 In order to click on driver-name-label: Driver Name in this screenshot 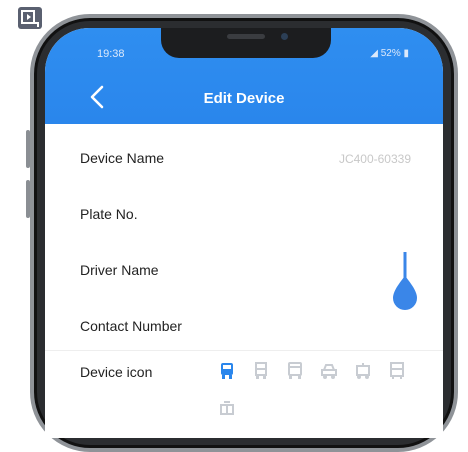, I will do `click(119, 270)`.